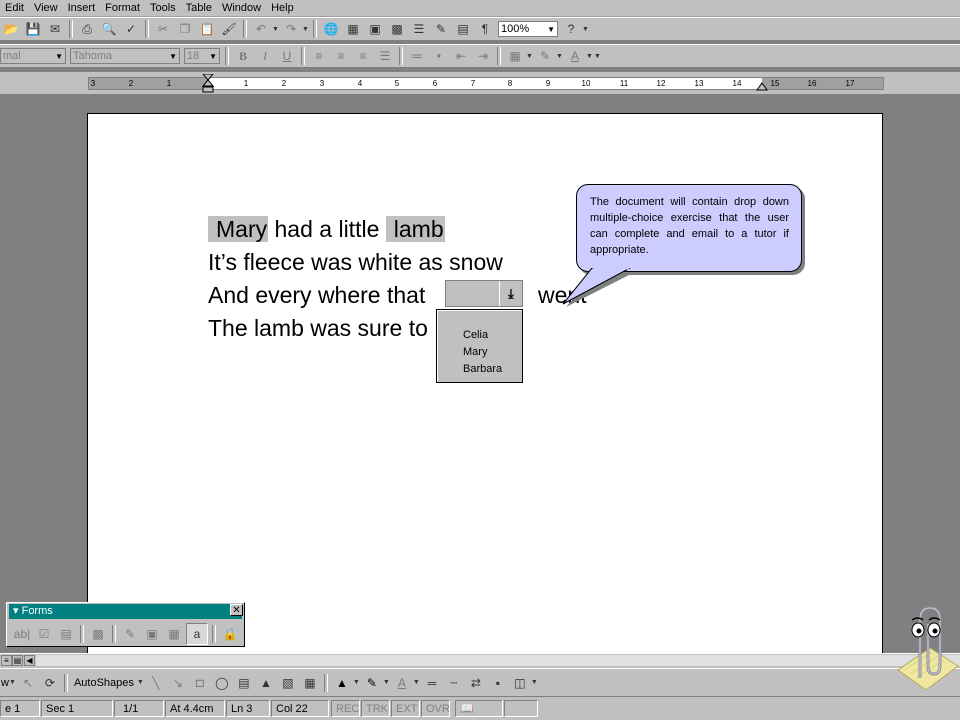  I want to click on office-assistant-icon, so click(925, 645).